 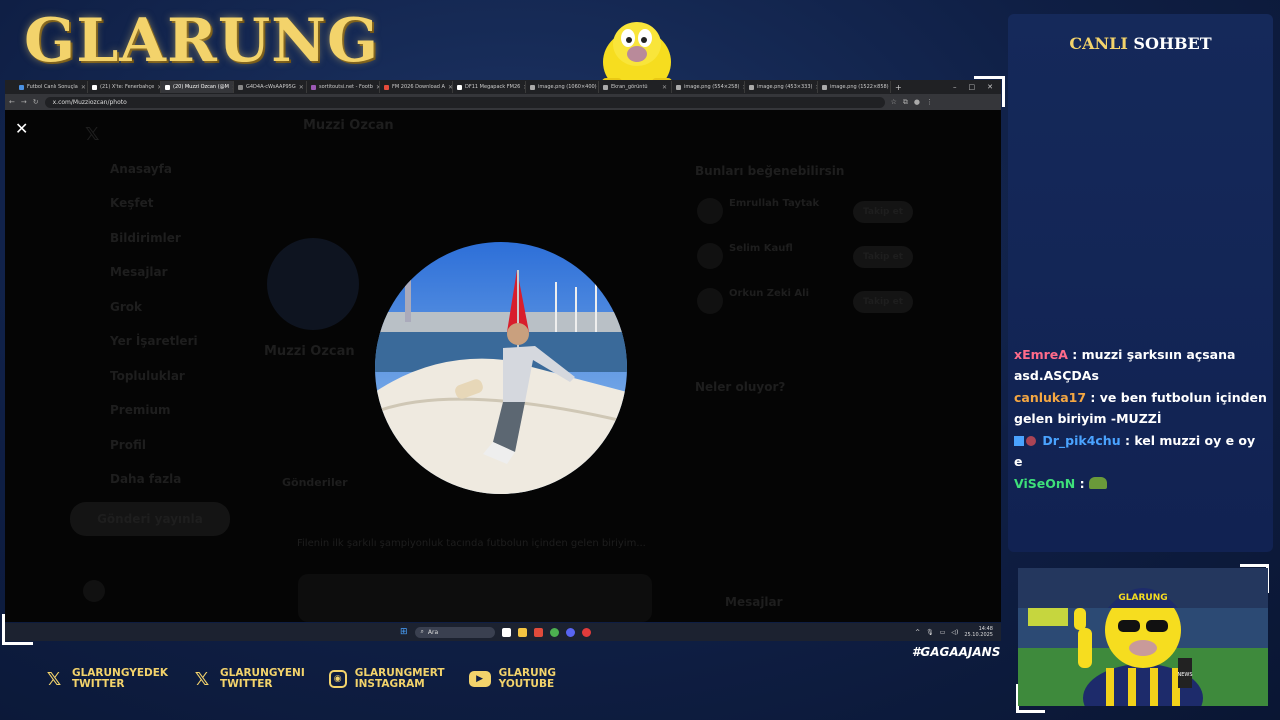 I want to click on instagram-icon: ◉, so click(x=337, y=679).